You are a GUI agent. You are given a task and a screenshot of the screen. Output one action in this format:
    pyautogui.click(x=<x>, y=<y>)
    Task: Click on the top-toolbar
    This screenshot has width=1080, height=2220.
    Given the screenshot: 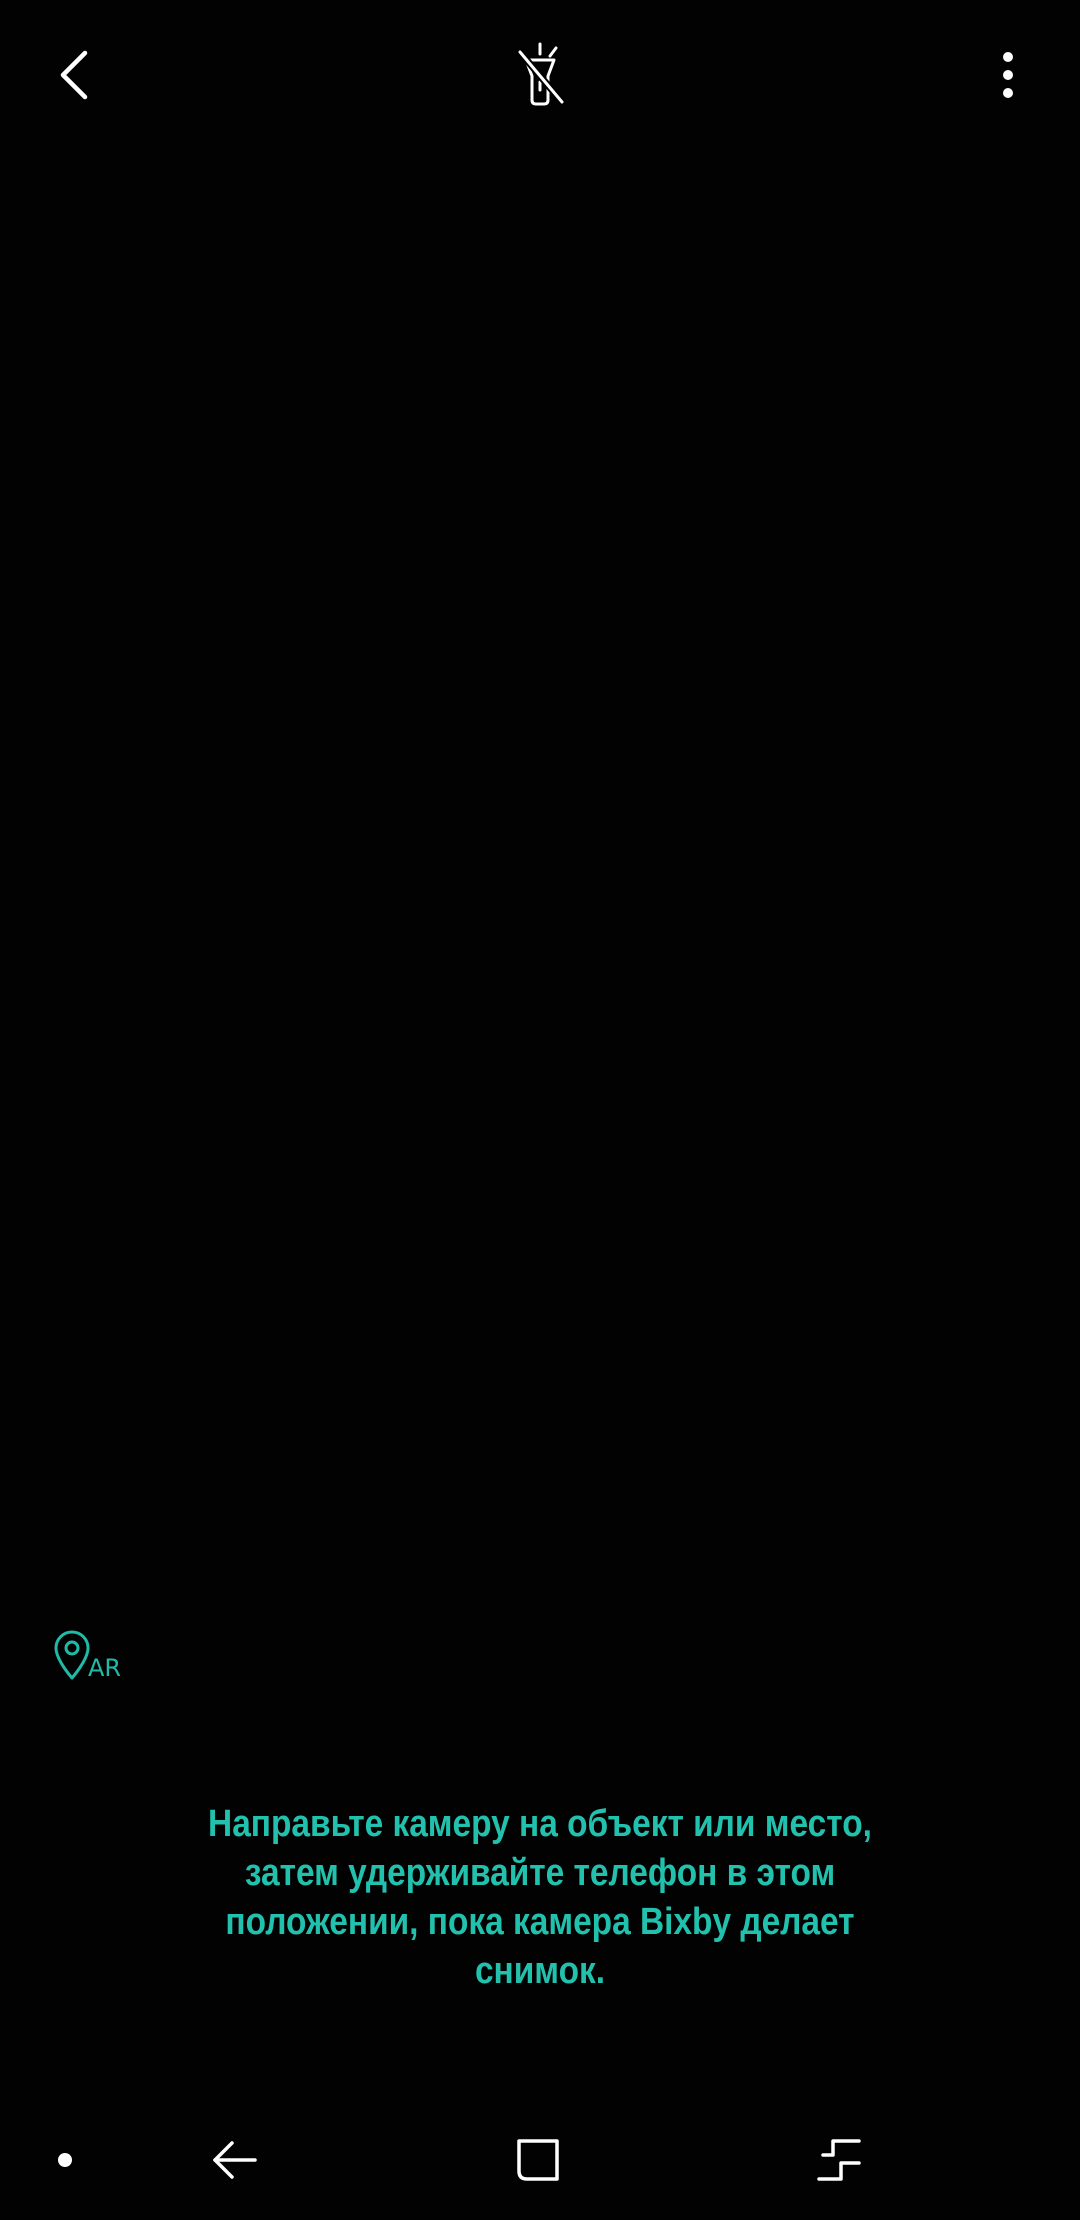 What is the action you would take?
    pyautogui.click(x=540, y=75)
    